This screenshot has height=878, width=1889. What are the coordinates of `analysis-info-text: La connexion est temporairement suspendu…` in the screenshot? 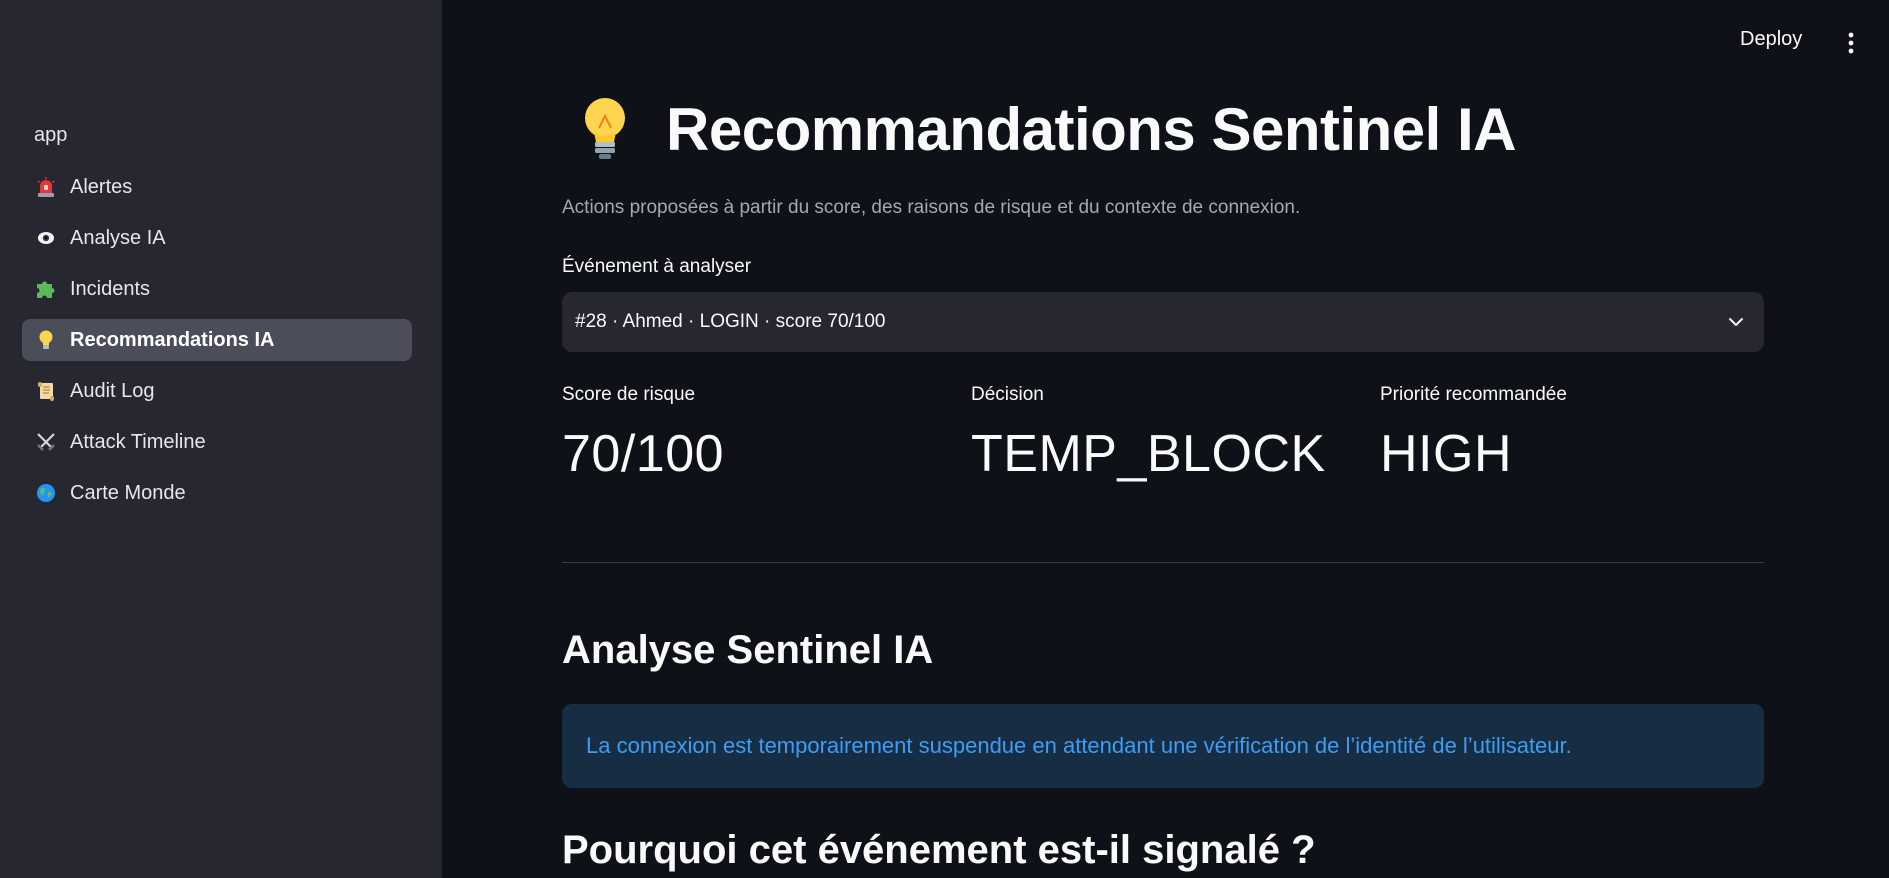 It's located at (1079, 745).